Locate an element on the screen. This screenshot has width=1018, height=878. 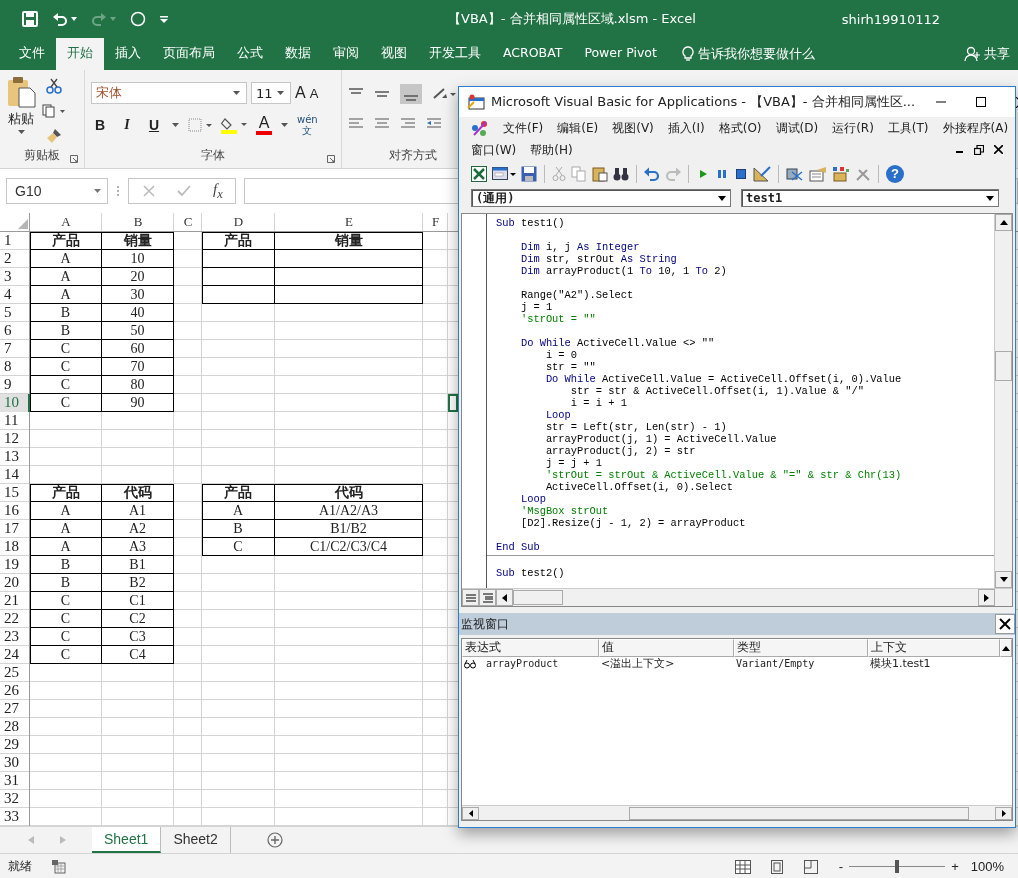
circle-icon is located at coordinates (138, 19).